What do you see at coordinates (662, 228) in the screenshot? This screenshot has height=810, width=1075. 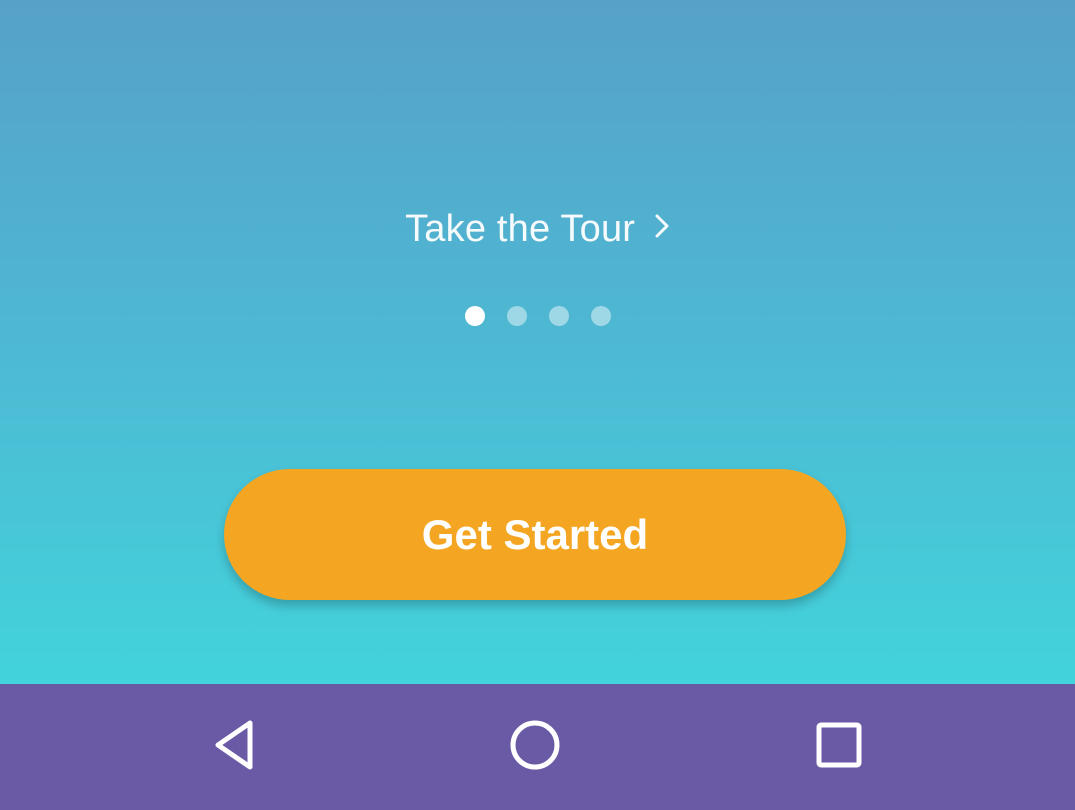 I see `chevron-right-icon` at bounding box center [662, 228].